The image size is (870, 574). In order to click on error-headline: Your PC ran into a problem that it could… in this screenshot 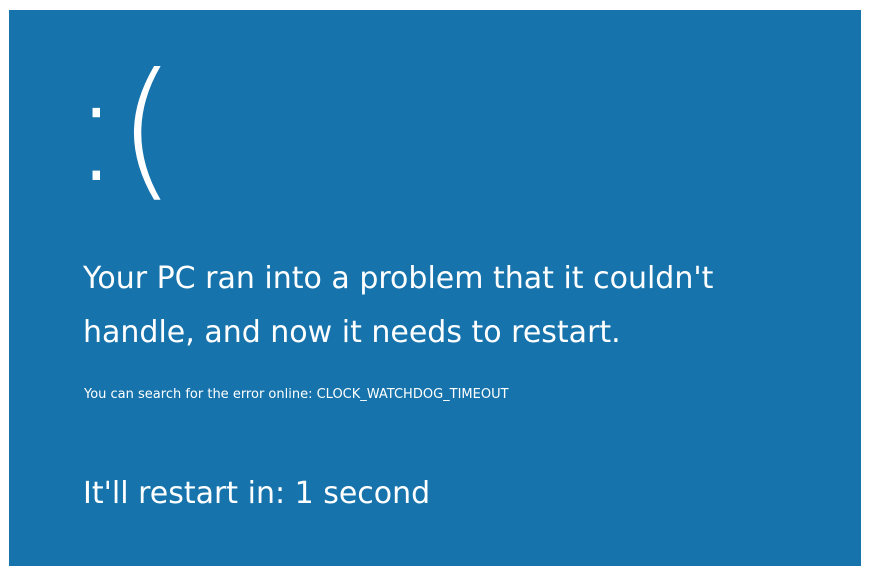, I will do `click(398, 305)`.